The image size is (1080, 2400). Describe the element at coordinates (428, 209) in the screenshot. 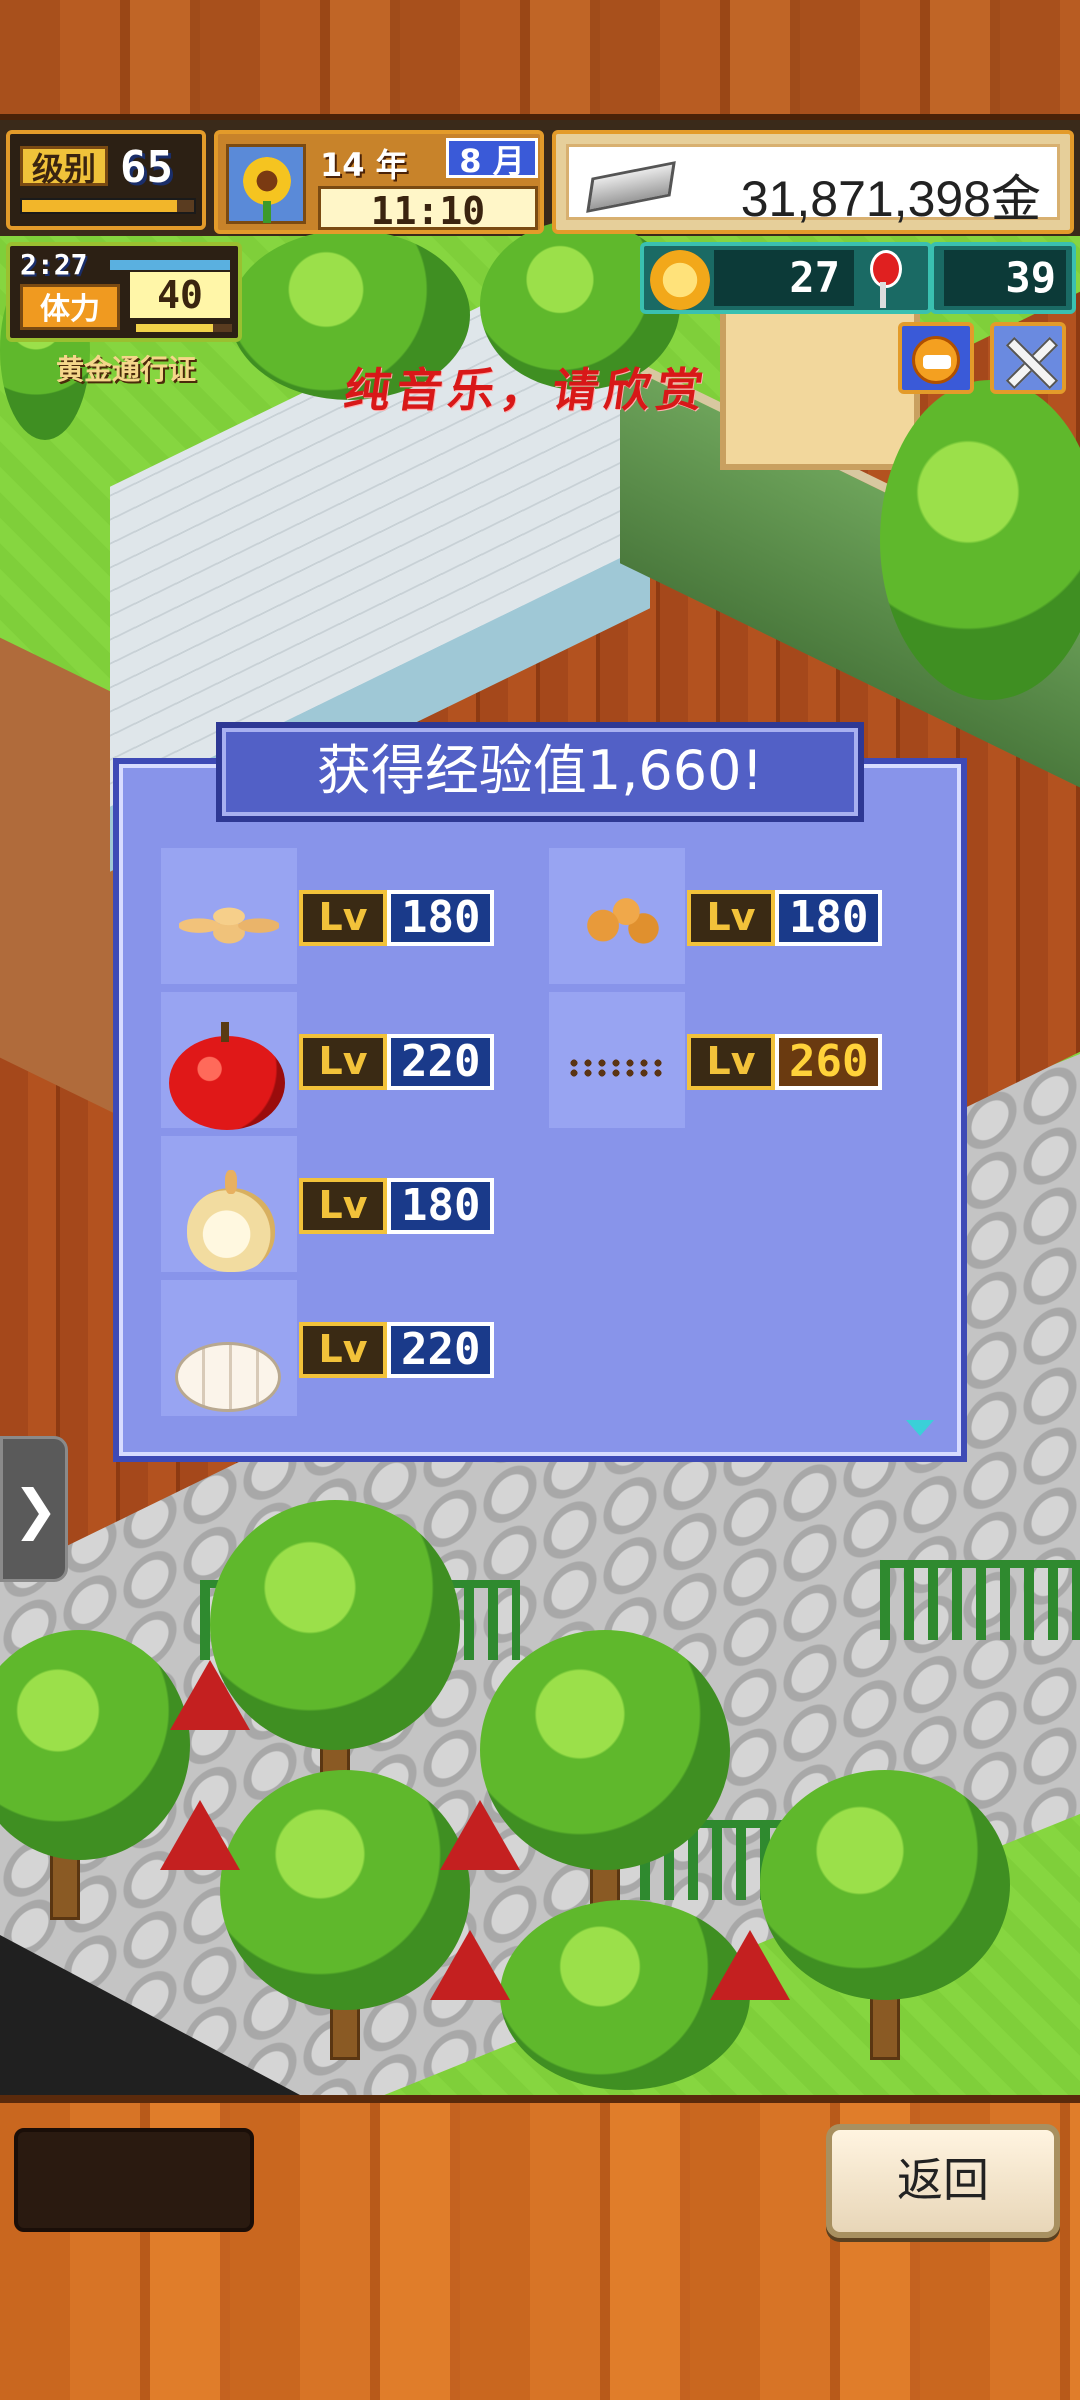

I see `game-clock: 11:10` at that location.